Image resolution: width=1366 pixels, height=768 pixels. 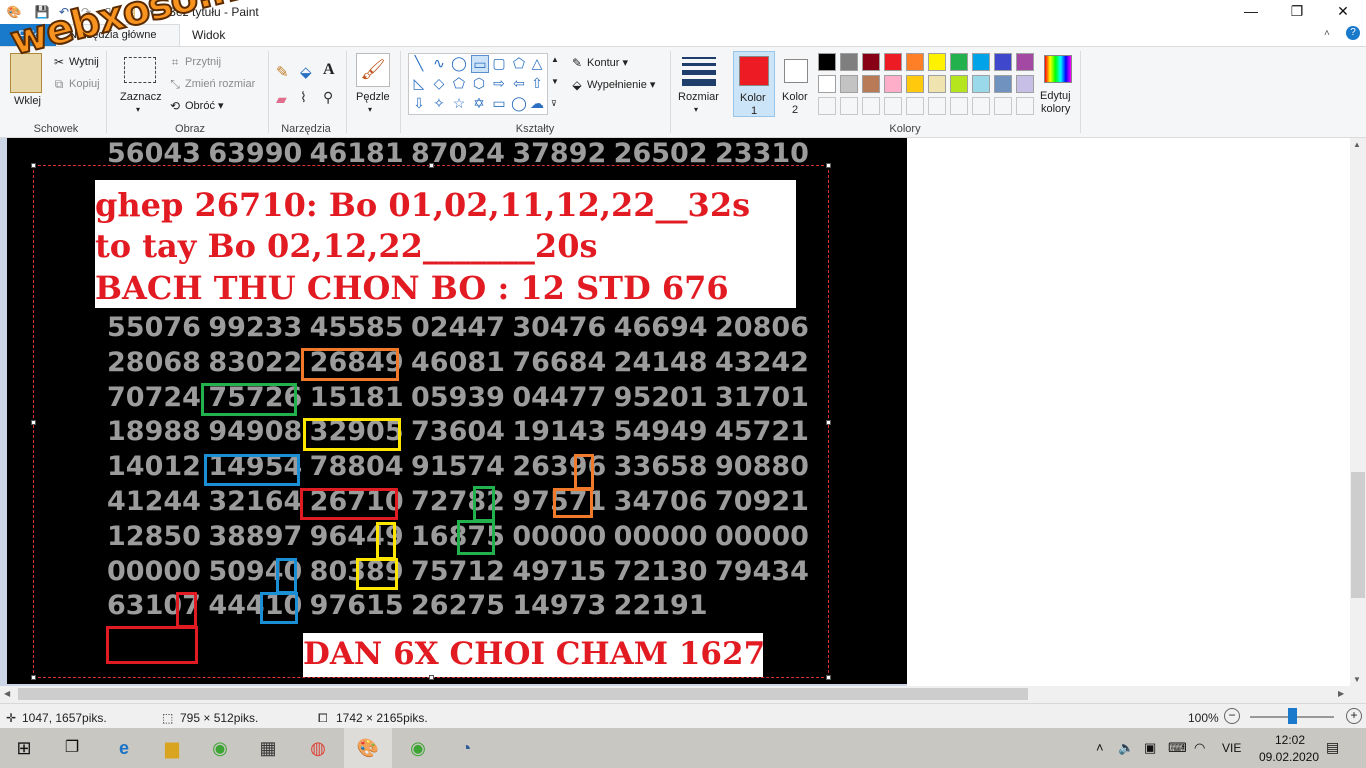 I want to click on size-button: Rozmiar, so click(x=698, y=97).